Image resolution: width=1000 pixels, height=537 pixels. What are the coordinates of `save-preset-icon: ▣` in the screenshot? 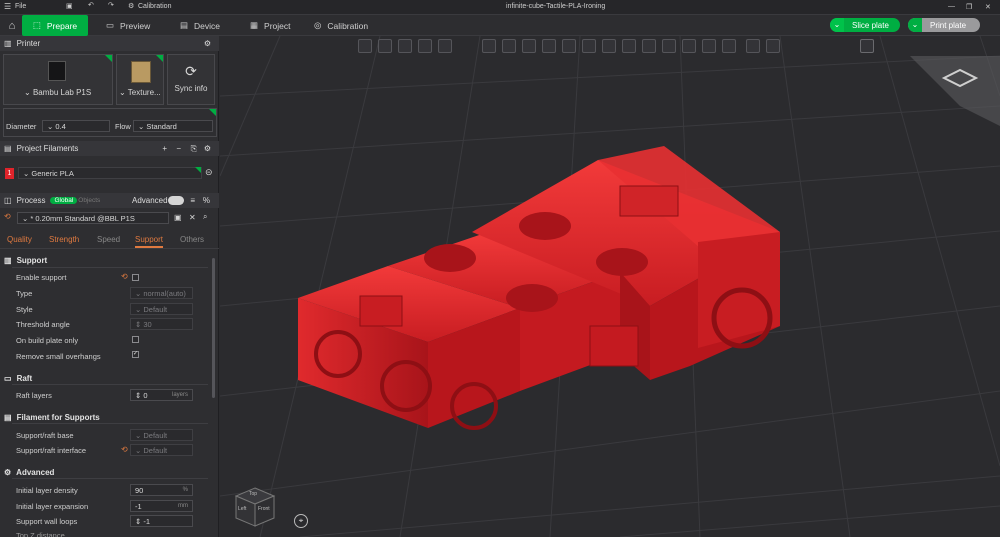 It's located at (178, 217).